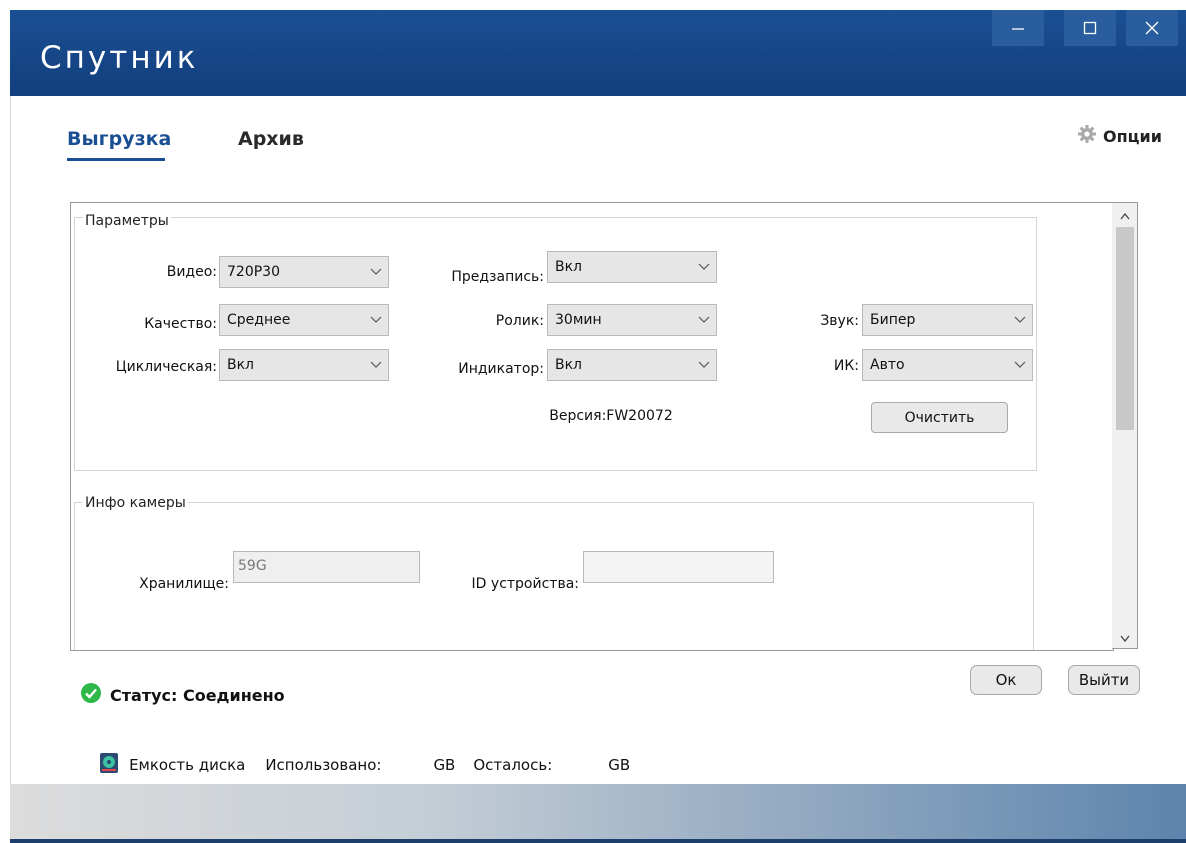 This screenshot has height=843, width=1186. Describe the element at coordinates (166, 367) in the screenshot. I see `cyclic-label: Циклическая:` at that location.